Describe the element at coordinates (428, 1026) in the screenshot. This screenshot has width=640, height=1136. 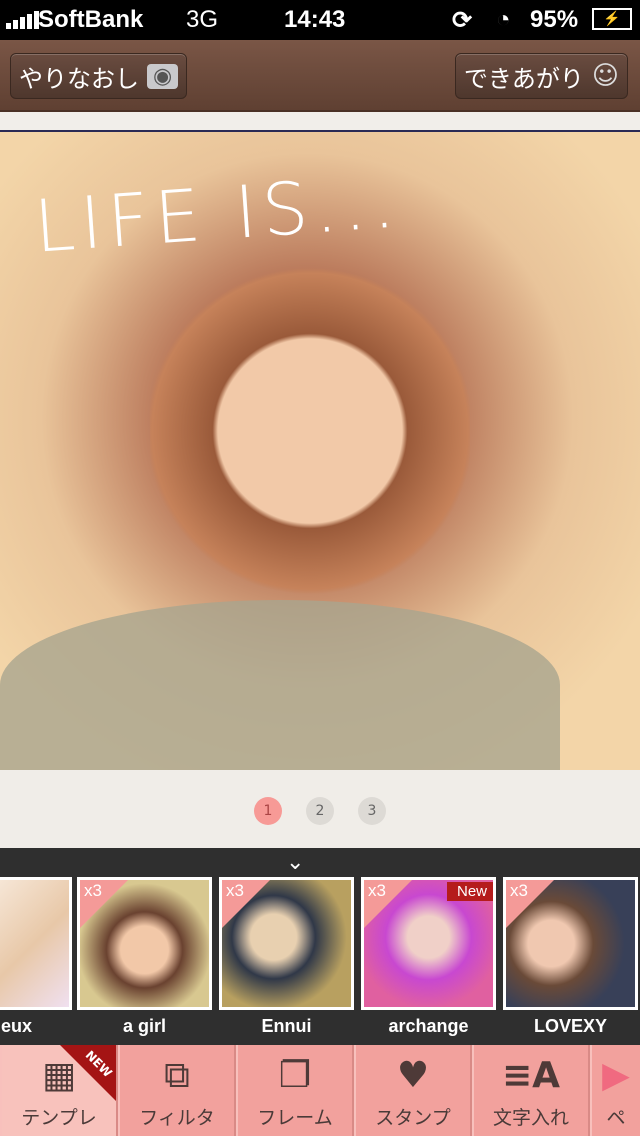
I see `template-label: archange` at that location.